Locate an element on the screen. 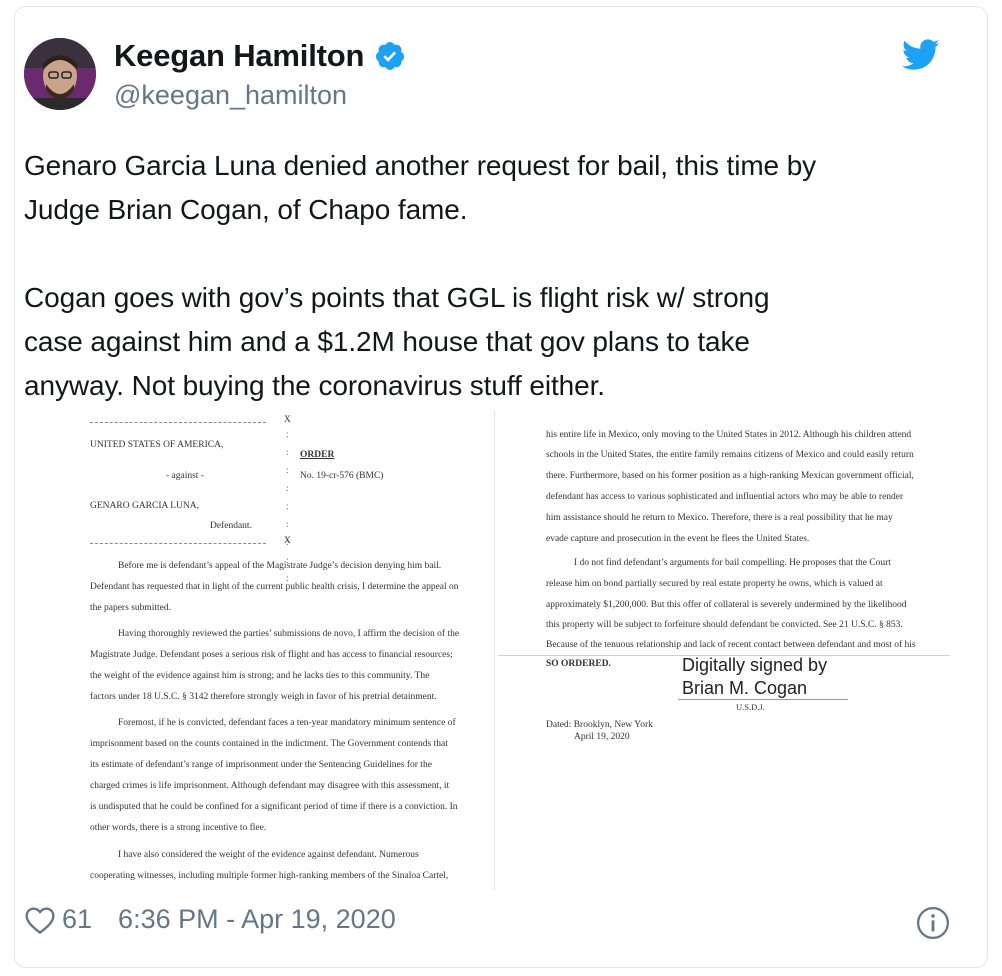 The image size is (1002, 976). twitter-bird-icon is located at coordinates (921, 55).